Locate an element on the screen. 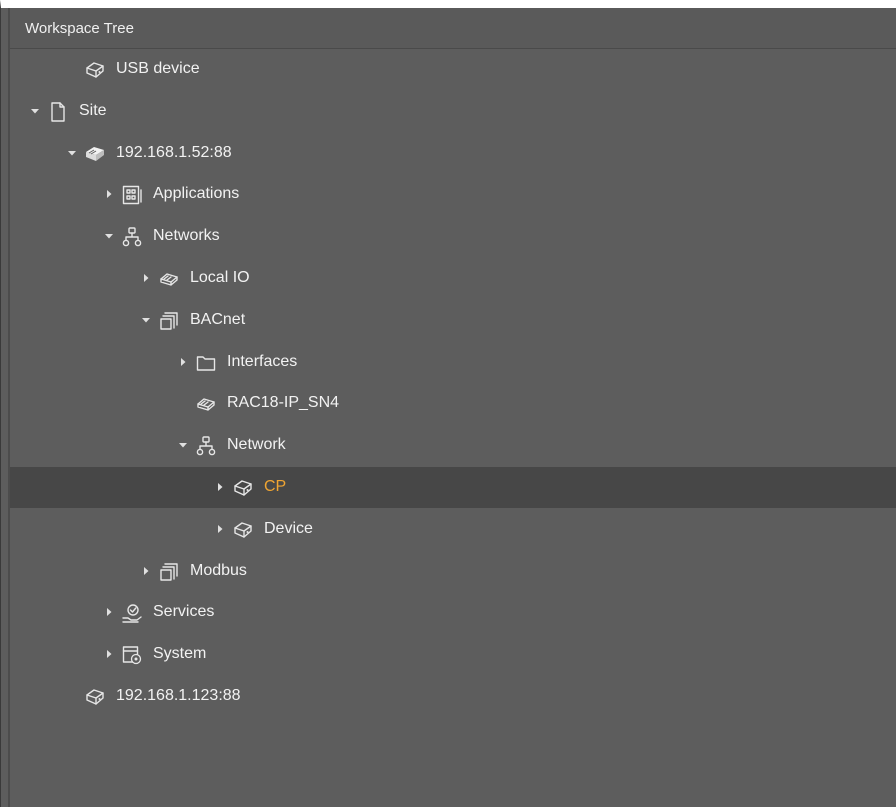  tree-item-label: Applications is located at coordinates (196, 193).